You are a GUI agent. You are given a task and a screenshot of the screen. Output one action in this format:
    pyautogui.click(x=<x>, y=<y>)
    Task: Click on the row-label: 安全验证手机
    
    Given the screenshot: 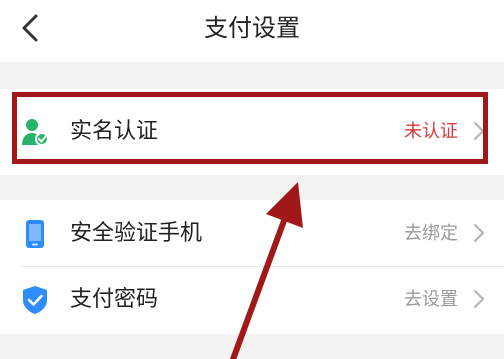 What is the action you would take?
    pyautogui.click(x=136, y=233)
    